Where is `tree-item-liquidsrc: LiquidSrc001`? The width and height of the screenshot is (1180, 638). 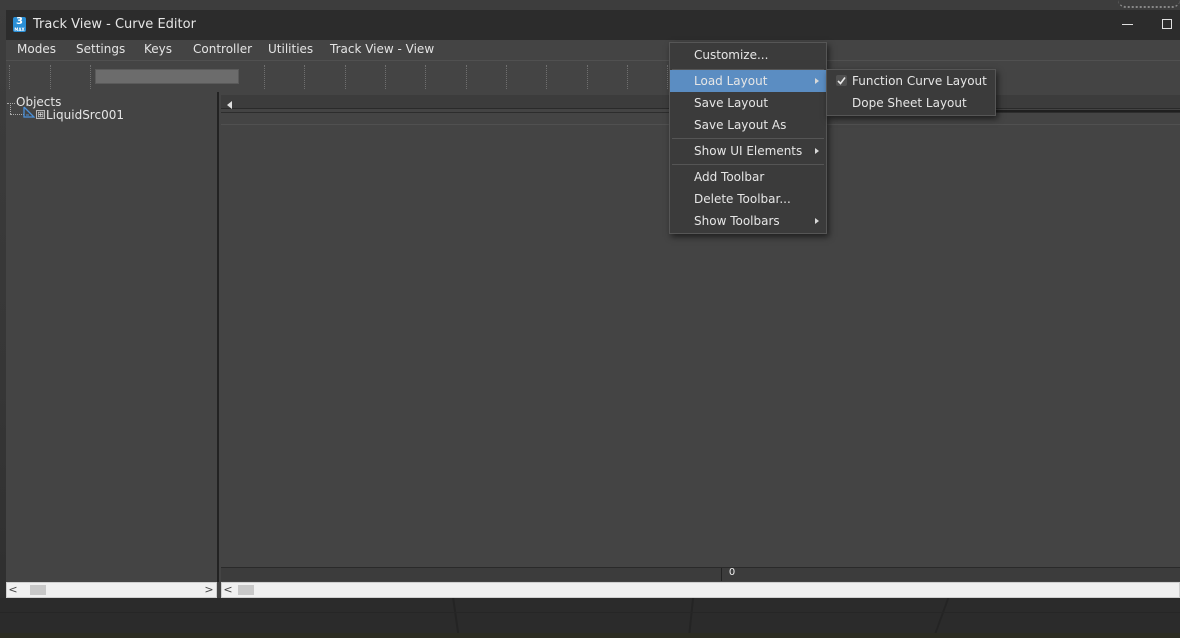 tree-item-liquidsrc: LiquidSrc001 is located at coordinates (85, 115).